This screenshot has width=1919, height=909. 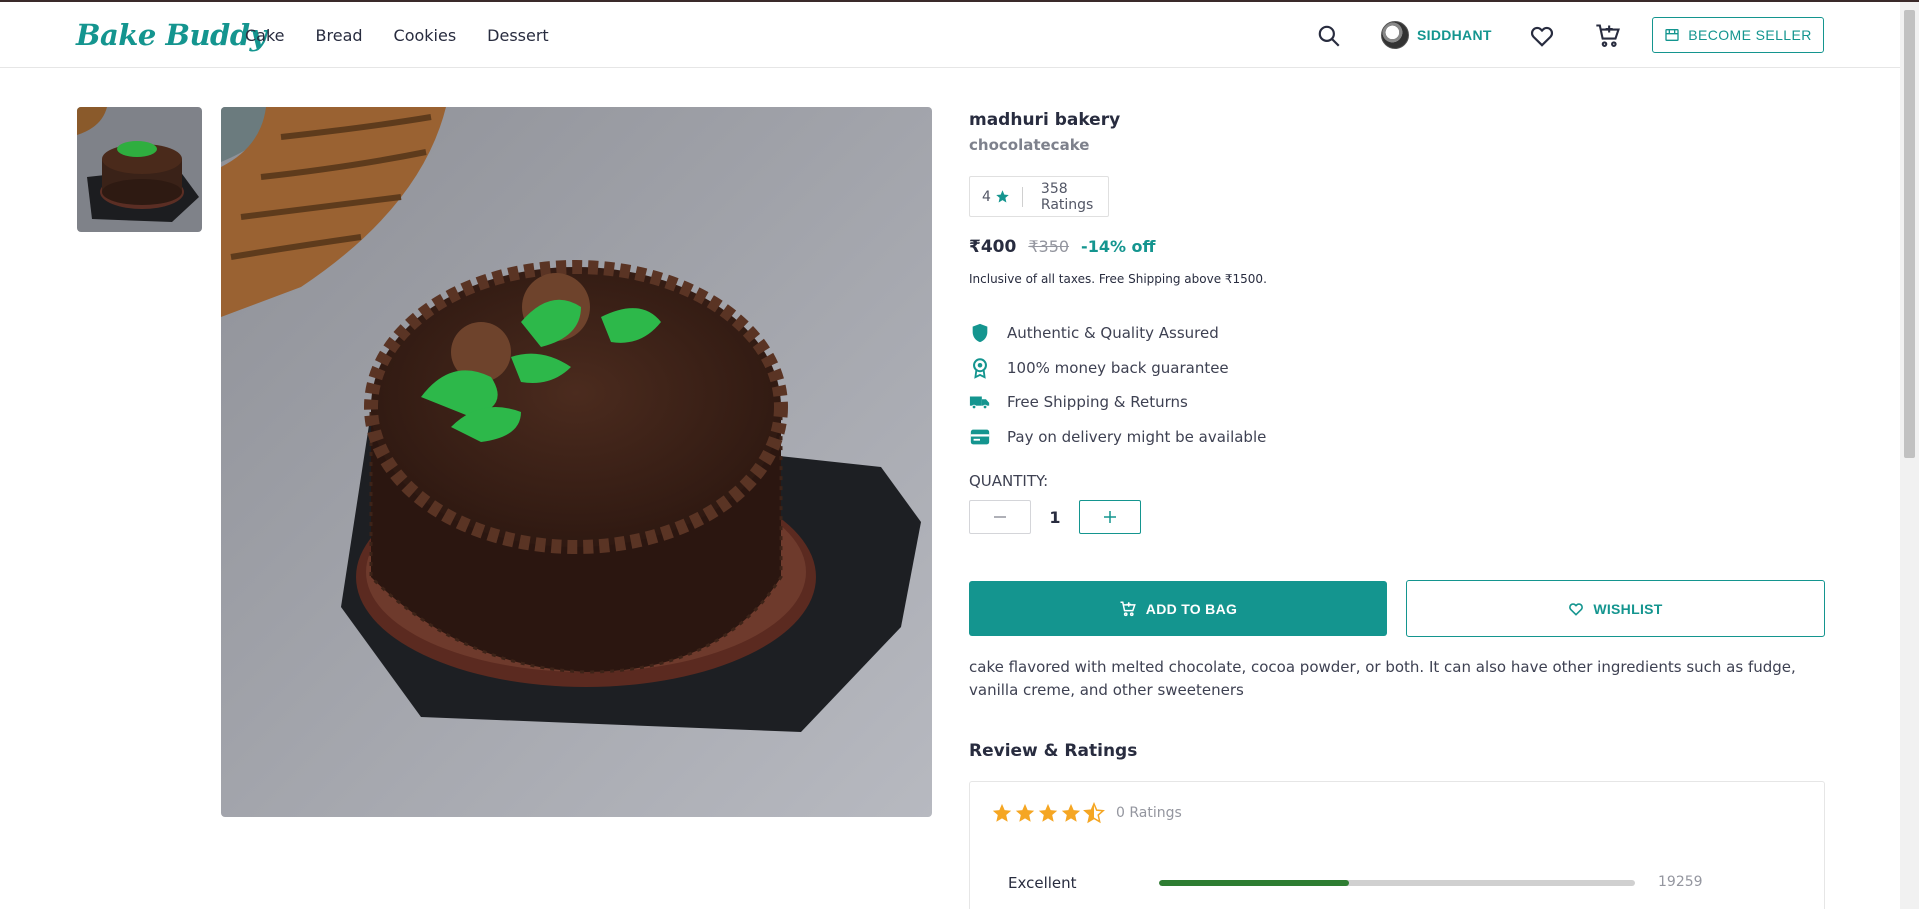 I want to click on nav-cookies: Cookies, so click(x=425, y=35).